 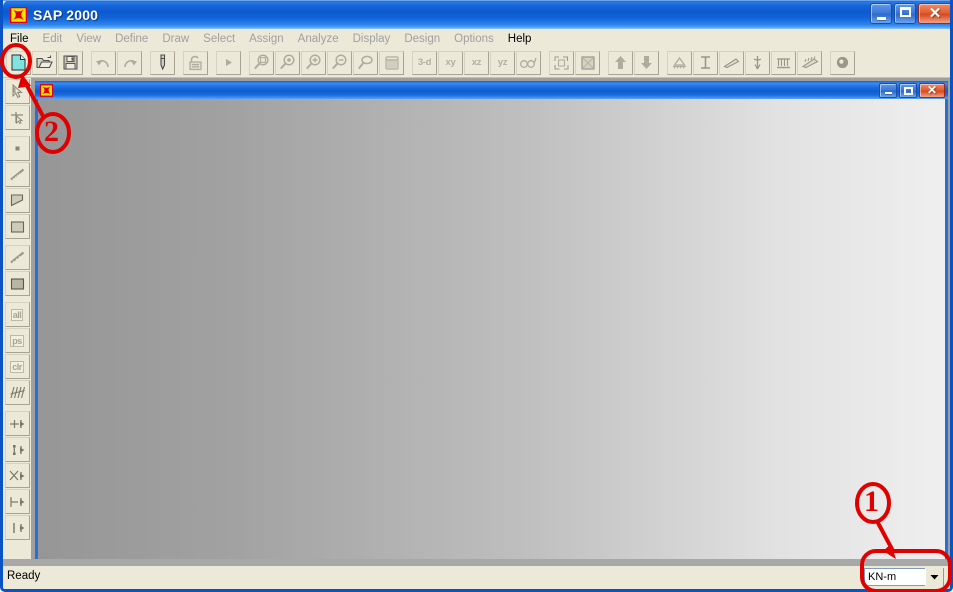 What do you see at coordinates (731, 62) in the screenshot?
I see `assign-area-section-button` at bounding box center [731, 62].